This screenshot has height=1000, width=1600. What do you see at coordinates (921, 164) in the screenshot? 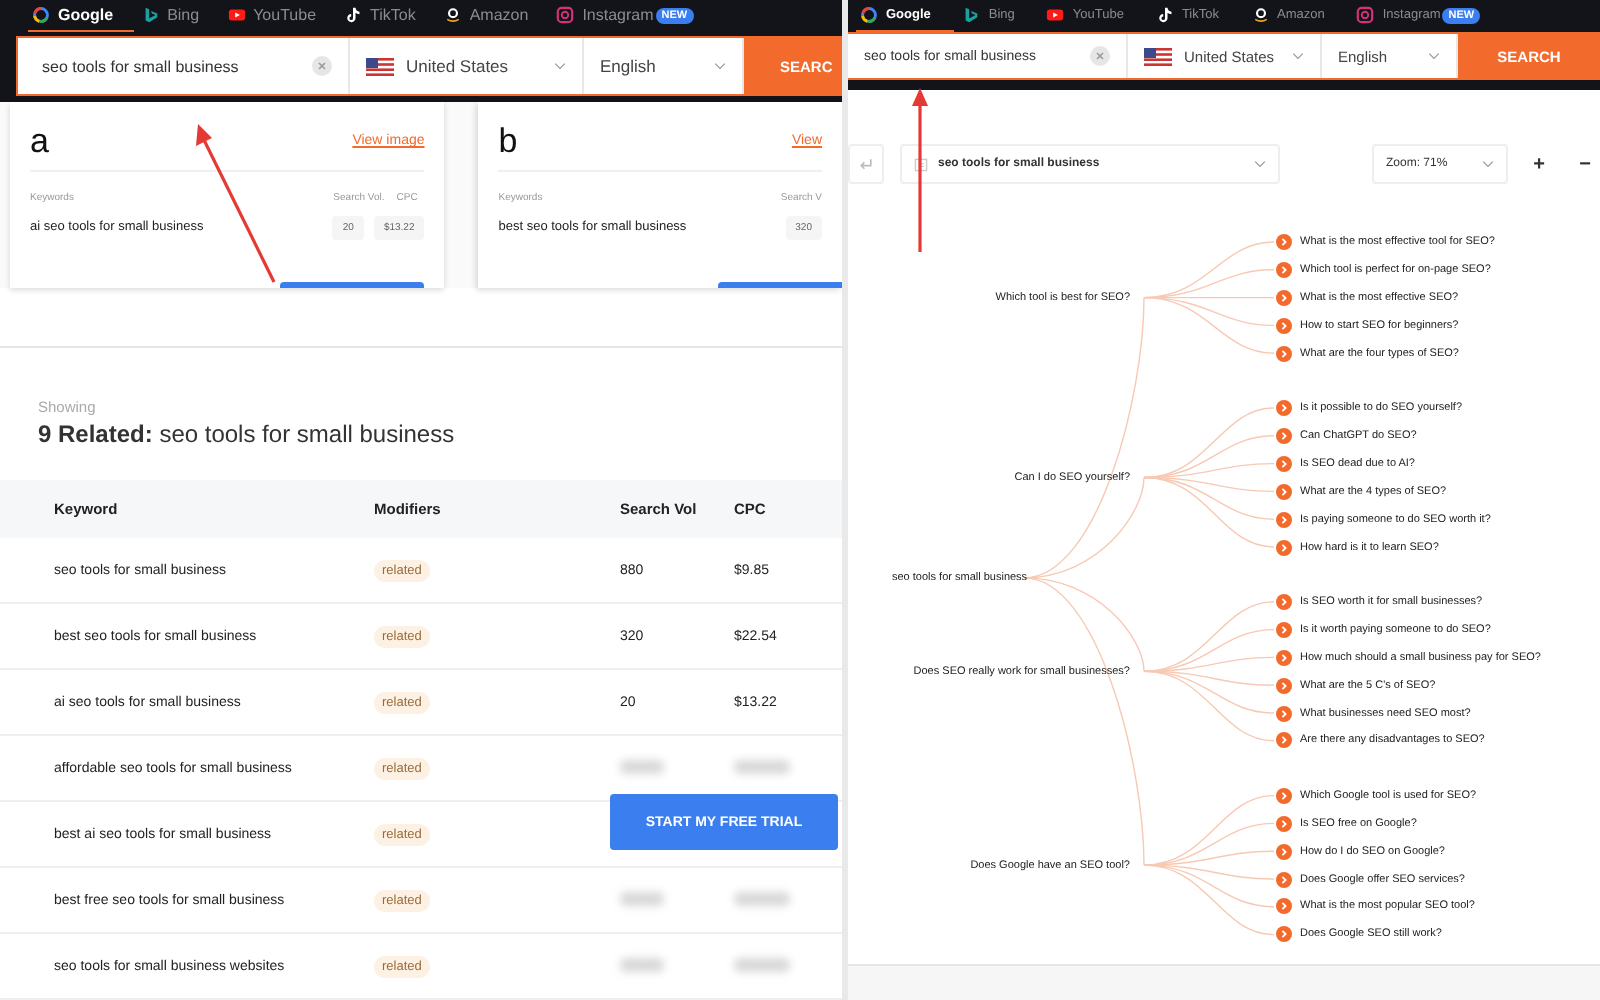
I see `list-icon` at bounding box center [921, 164].